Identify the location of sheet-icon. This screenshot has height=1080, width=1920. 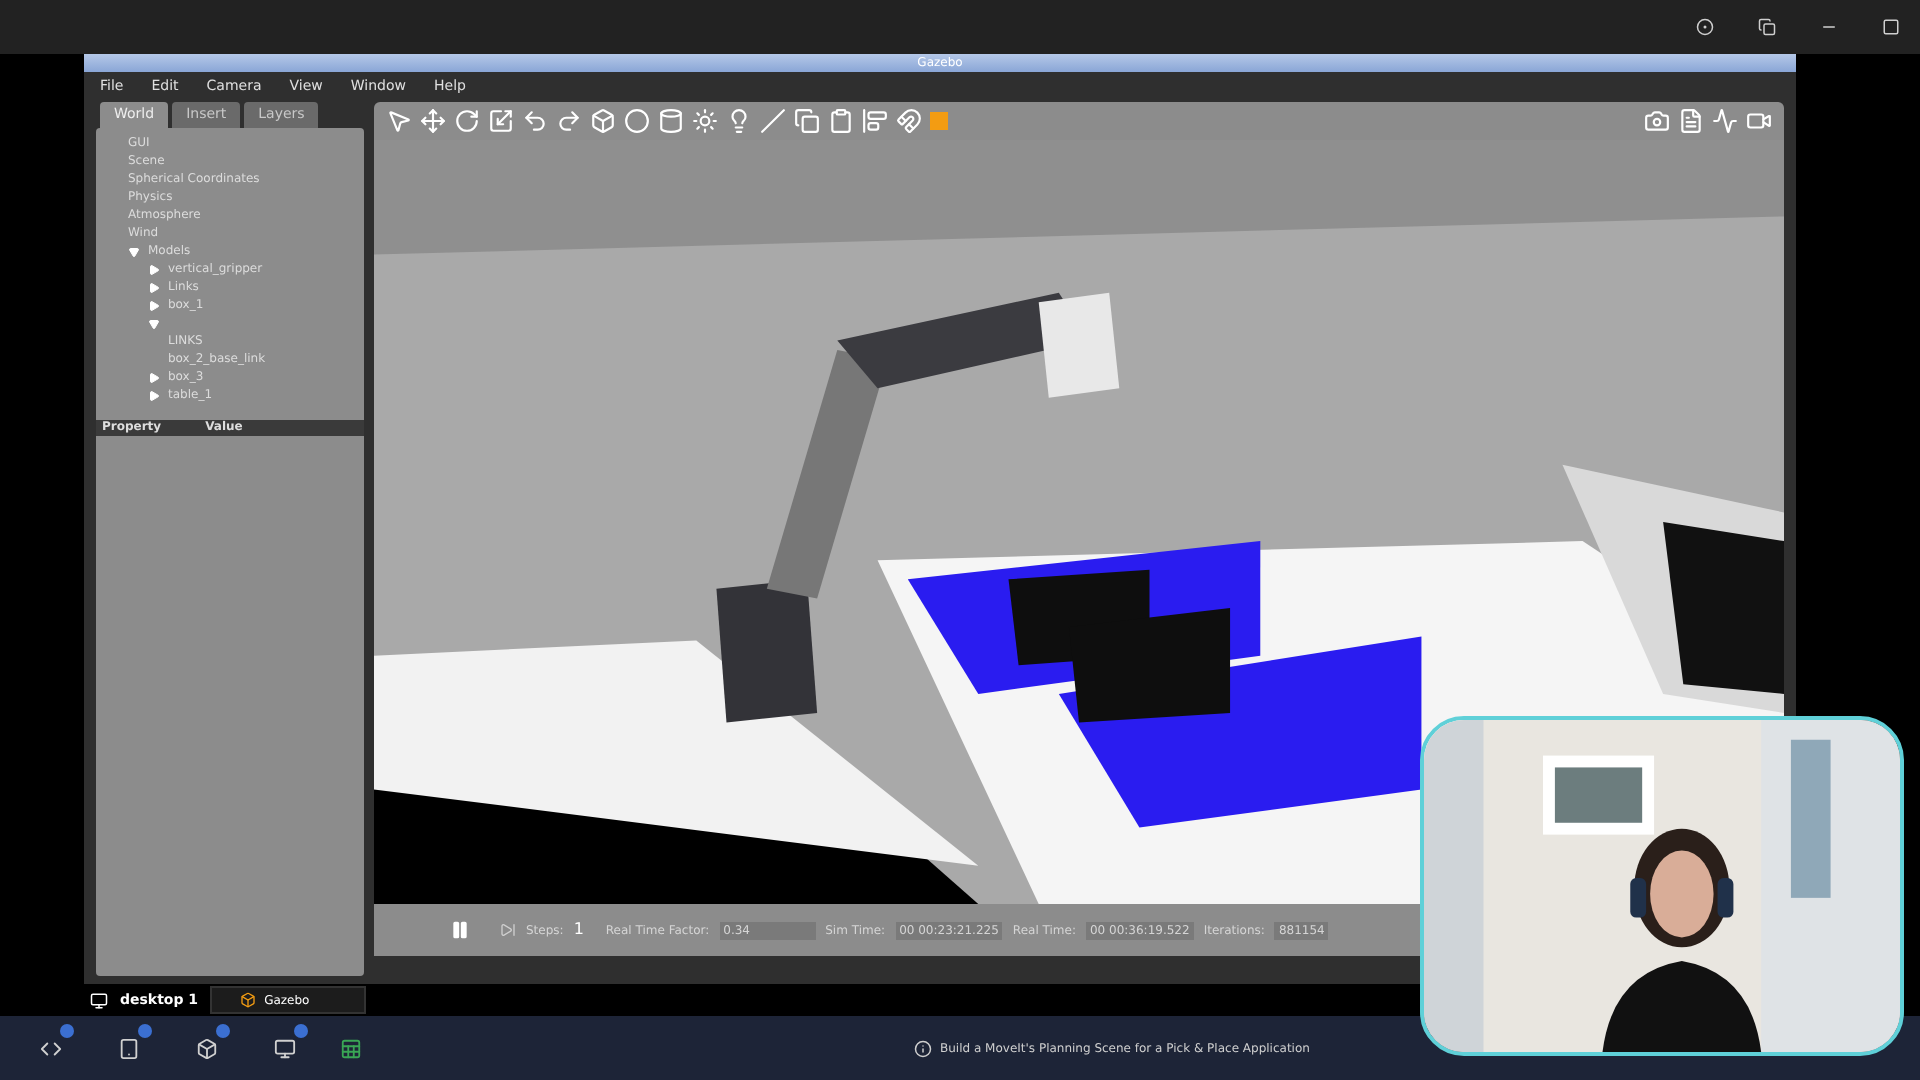
(351, 1048).